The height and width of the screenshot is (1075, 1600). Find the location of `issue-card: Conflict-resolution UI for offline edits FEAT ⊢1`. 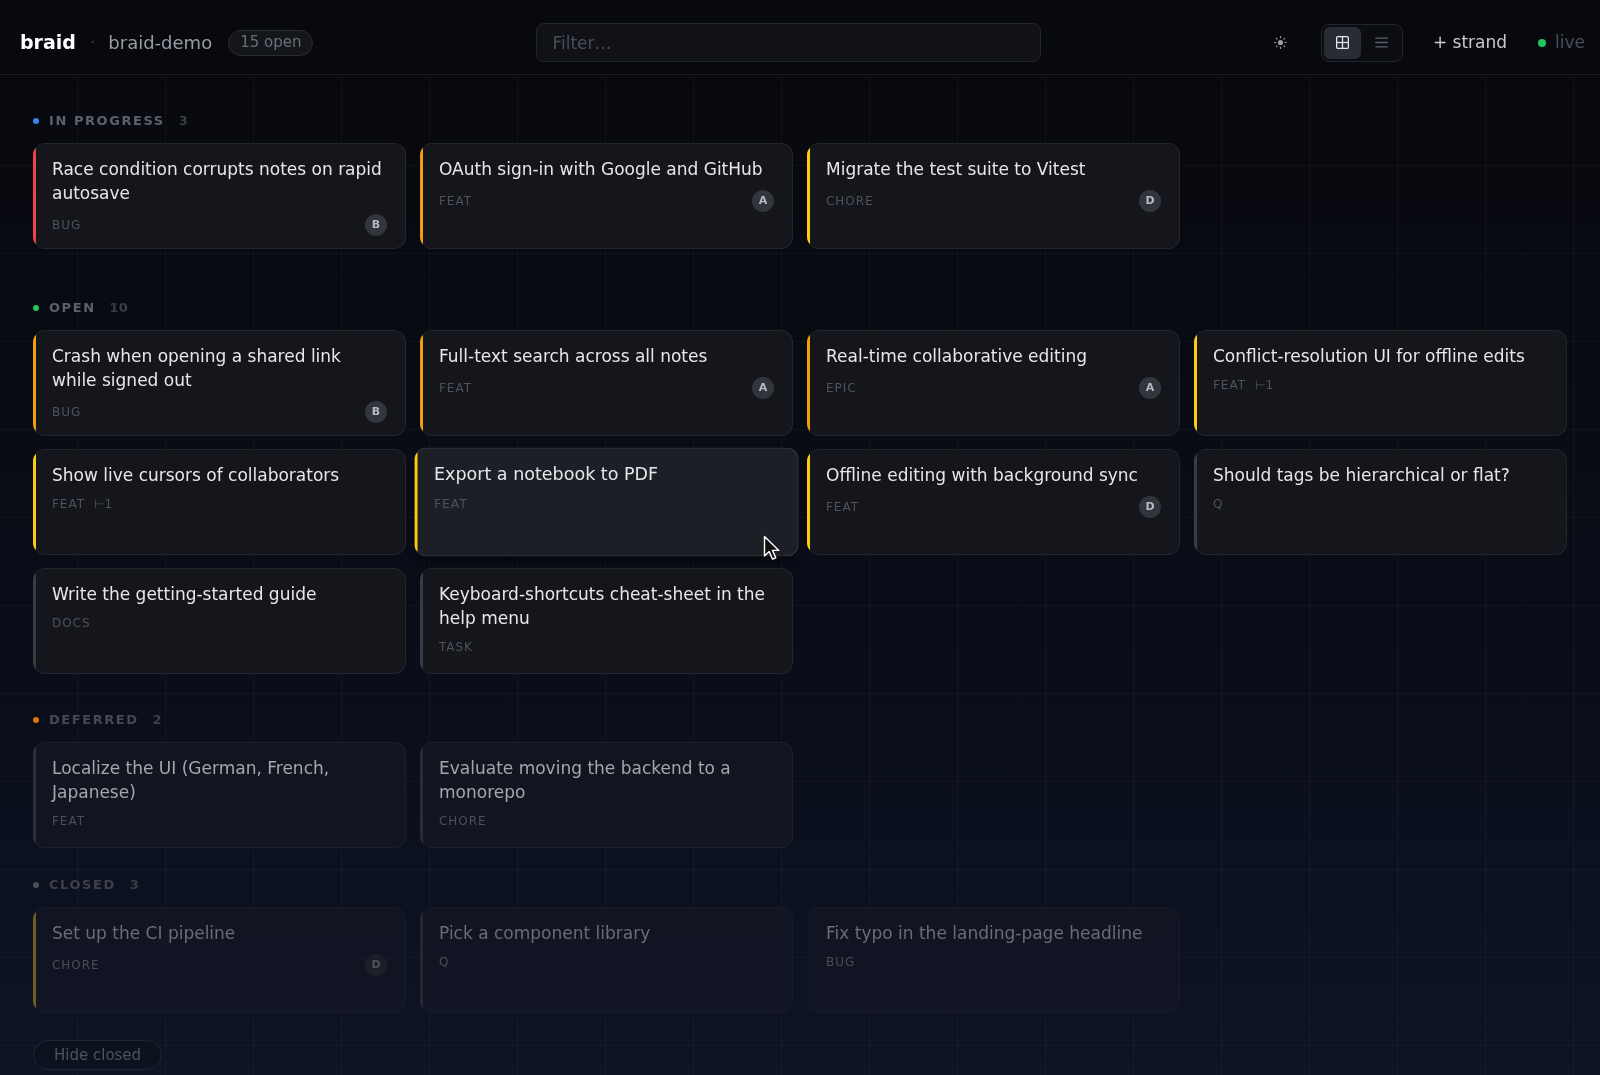

issue-card: Conflict-resolution UI for offline edits FEAT ⊢1 is located at coordinates (1380, 383).